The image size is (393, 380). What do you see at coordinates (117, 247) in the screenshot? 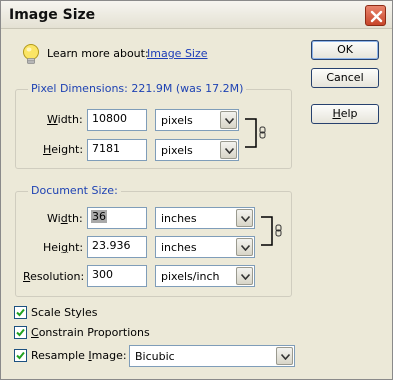
I see `doc-height-input: 23.936` at bounding box center [117, 247].